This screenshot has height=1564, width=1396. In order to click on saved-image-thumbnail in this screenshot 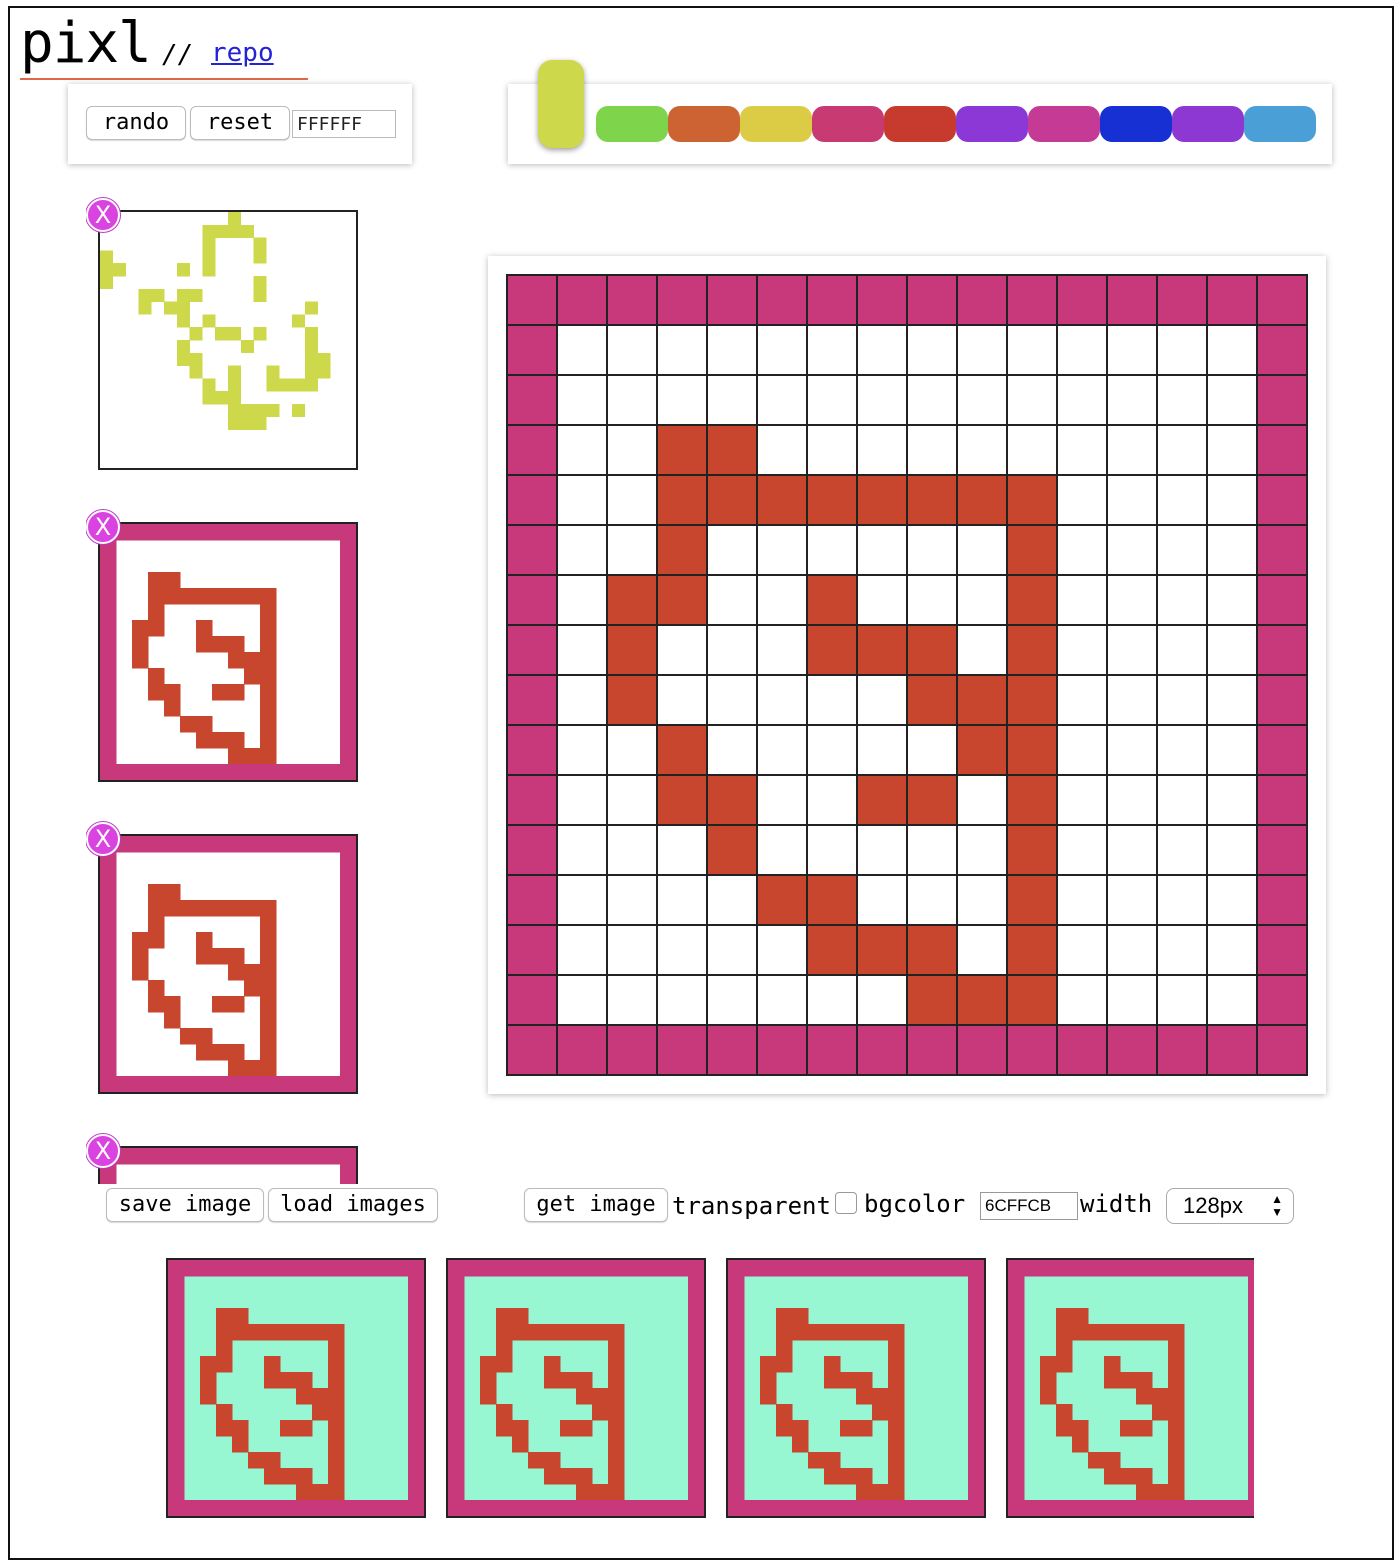, I will do `click(228, 652)`.